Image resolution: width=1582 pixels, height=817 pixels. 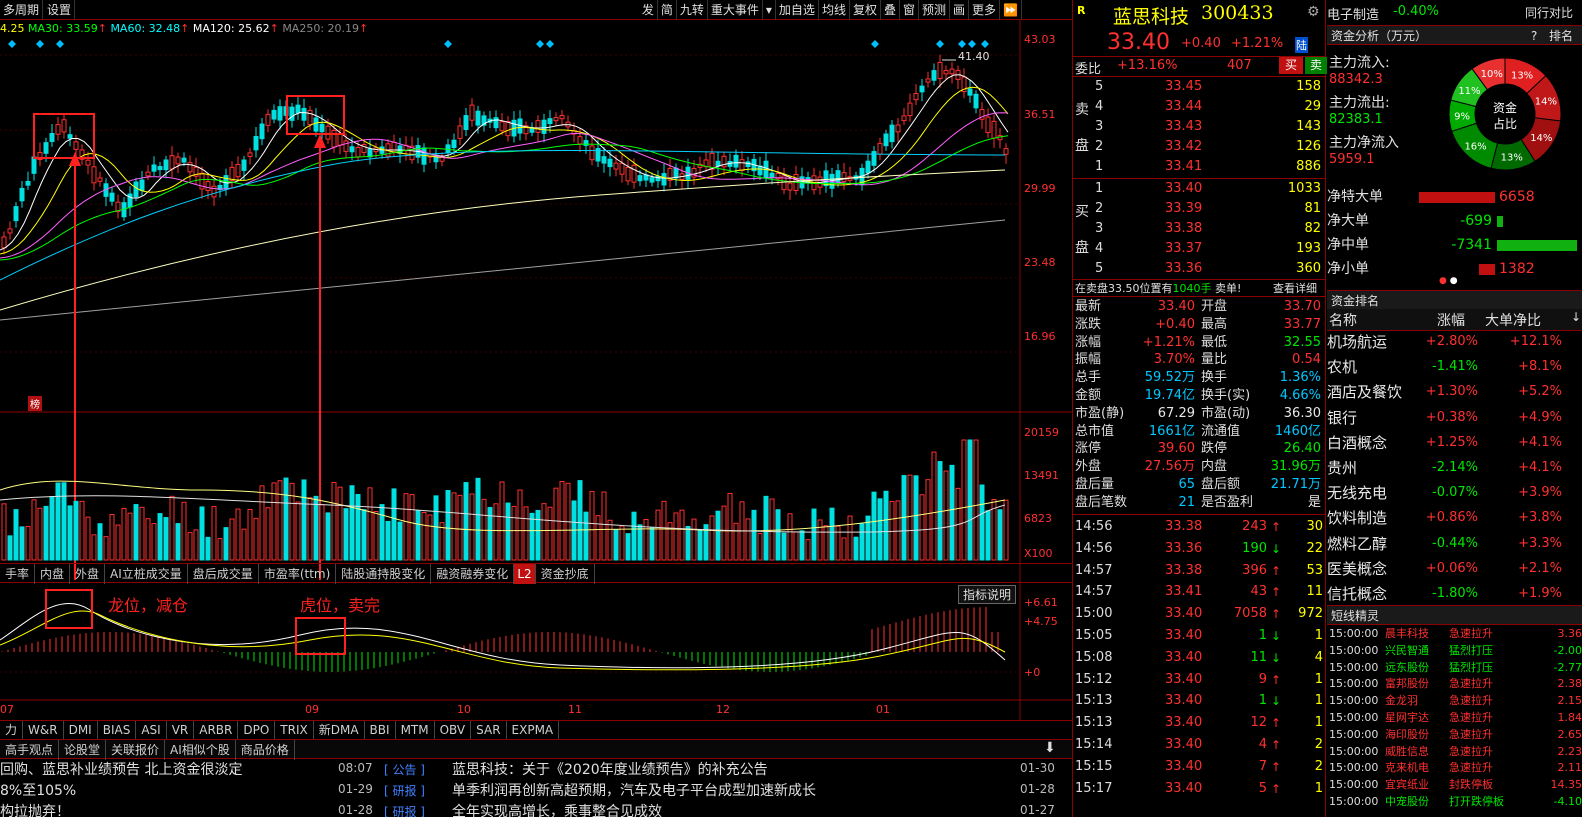 I want to click on rank-col-ratio: 大单净比, so click(x=1513, y=320).